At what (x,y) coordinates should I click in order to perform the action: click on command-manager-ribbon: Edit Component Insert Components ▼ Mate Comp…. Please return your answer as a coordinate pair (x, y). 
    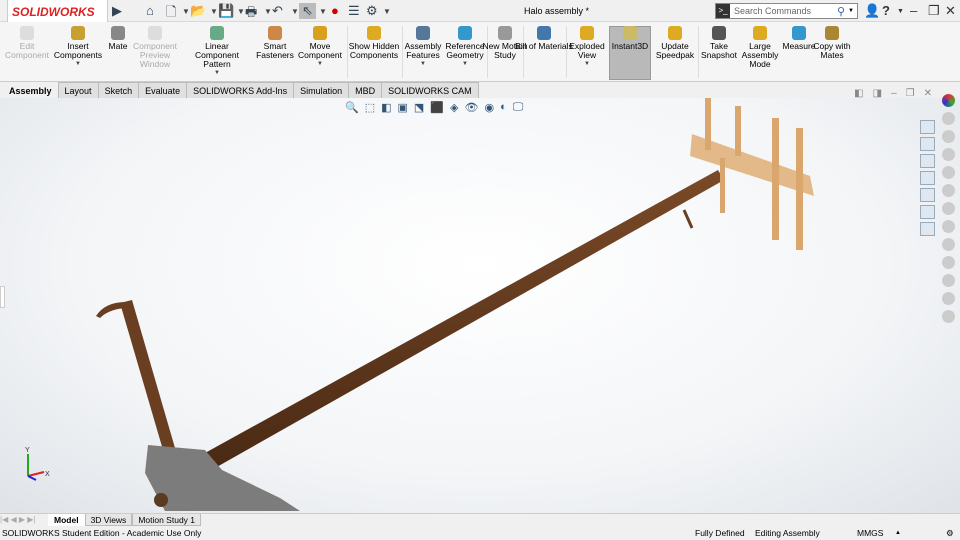
    Looking at the image, I should click on (480, 52).